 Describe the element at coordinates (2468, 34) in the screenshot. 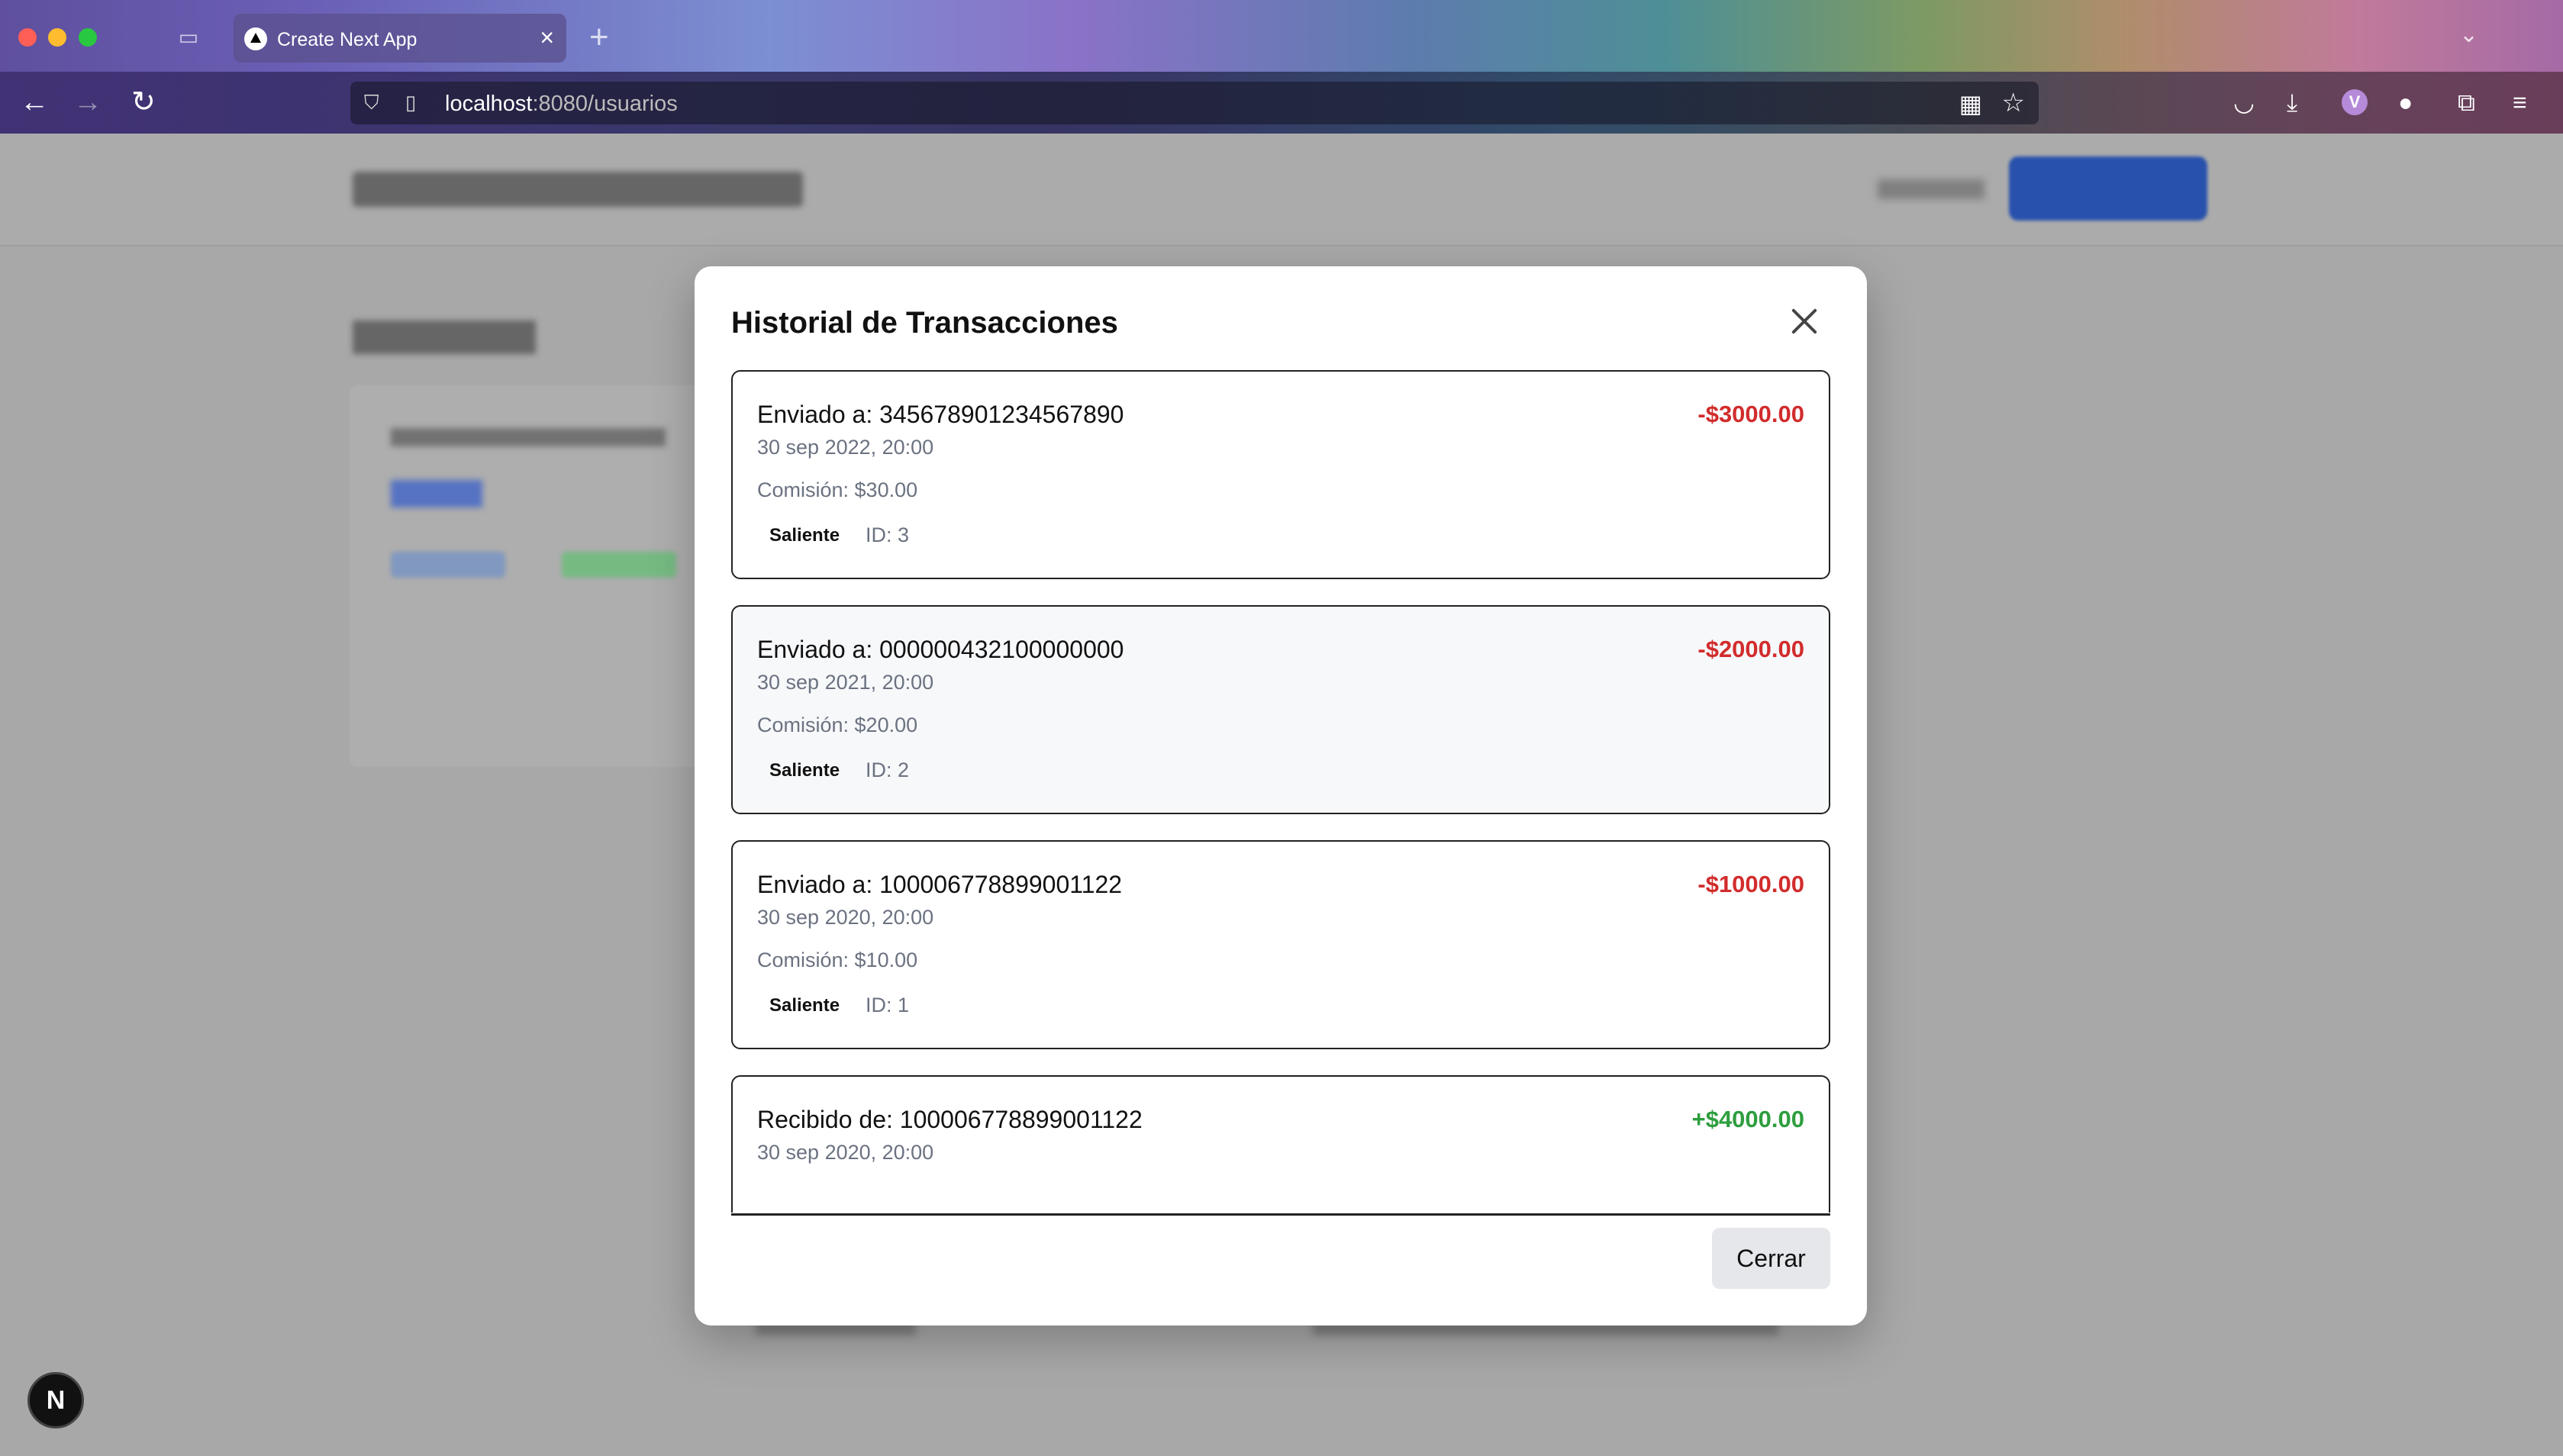

I see `list-all-tabs-icon: ⌄` at that location.